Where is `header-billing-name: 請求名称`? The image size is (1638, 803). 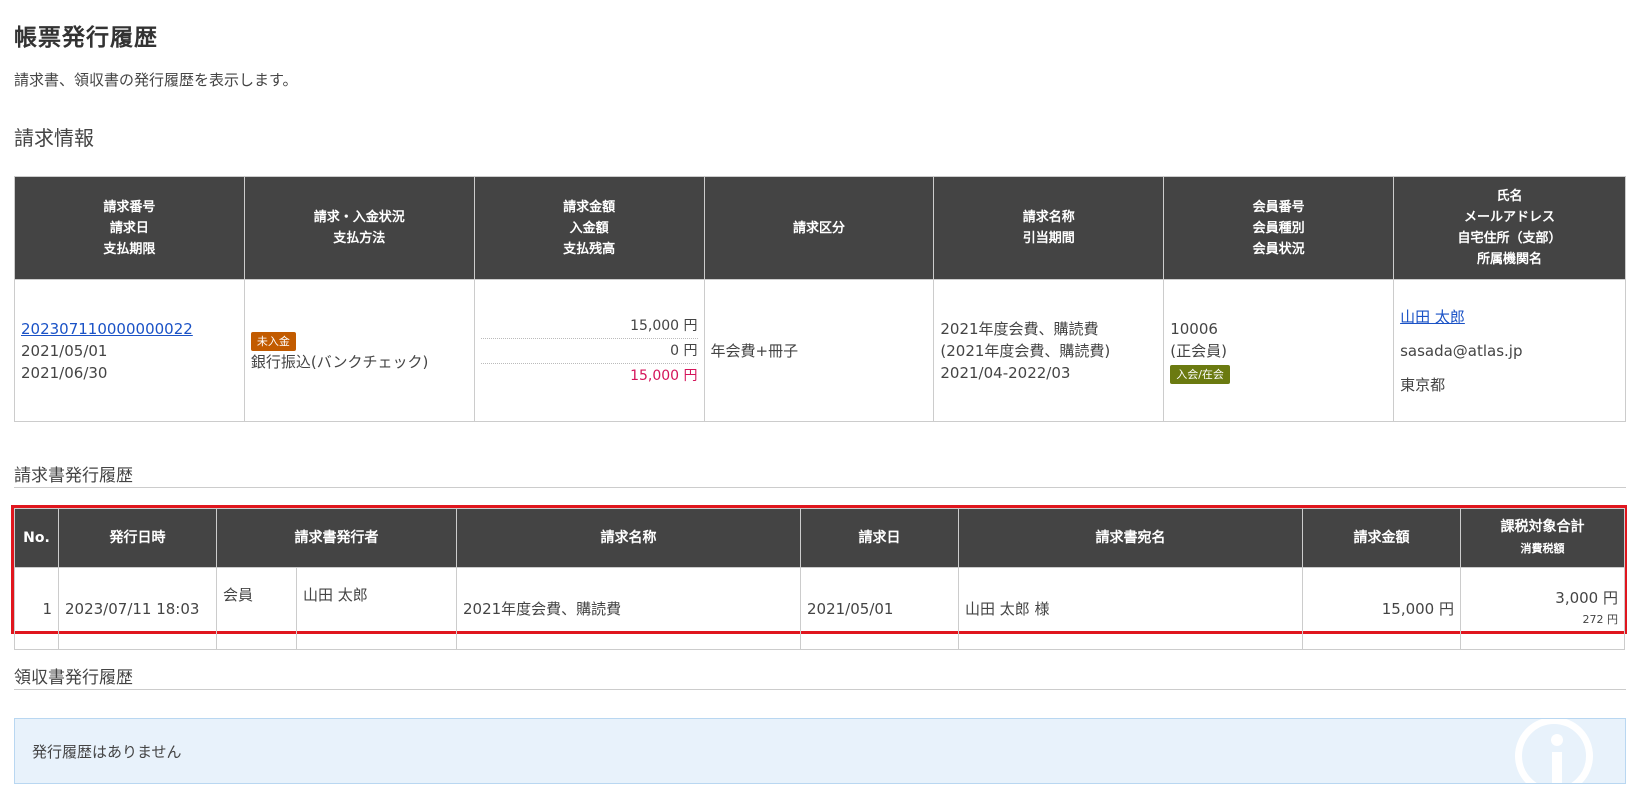 header-billing-name: 請求名称 is located at coordinates (628, 538).